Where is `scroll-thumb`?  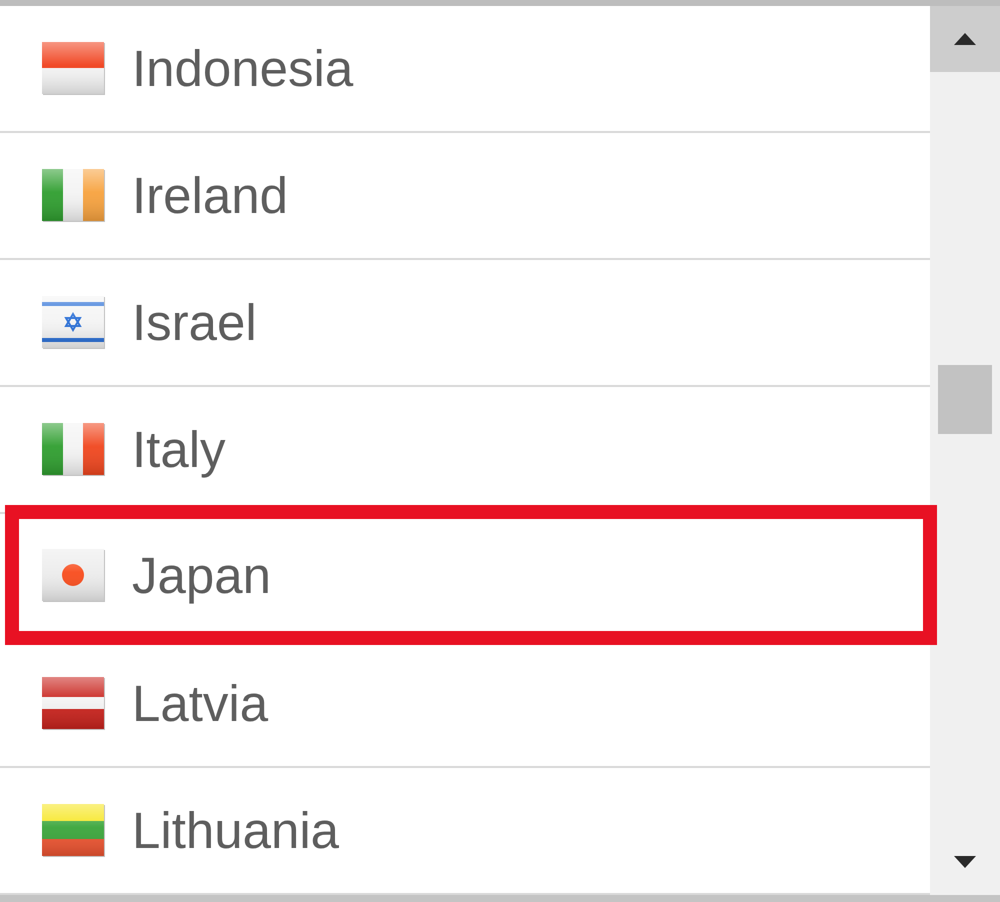
scroll-thumb is located at coordinates (965, 399).